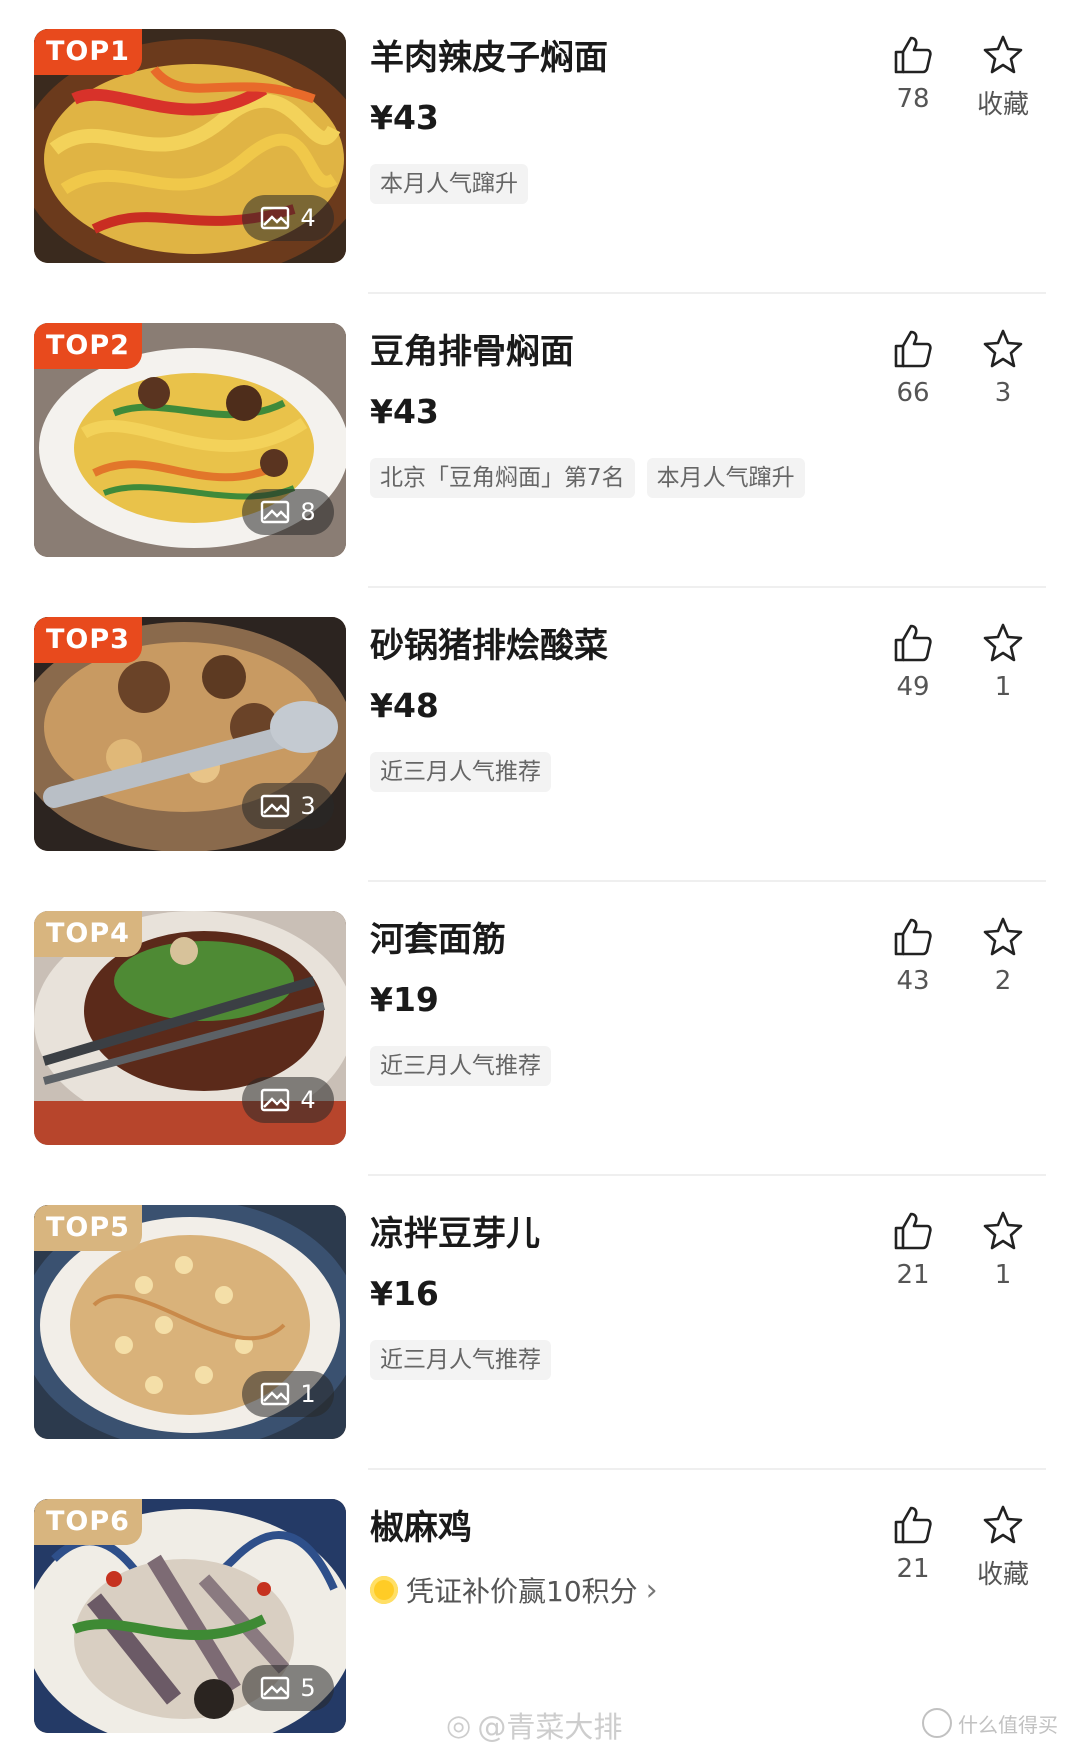 This screenshot has height=1764, width=1080. Describe the element at coordinates (308, 1688) in the screenshot. I see `photo-count: 5` at that location.